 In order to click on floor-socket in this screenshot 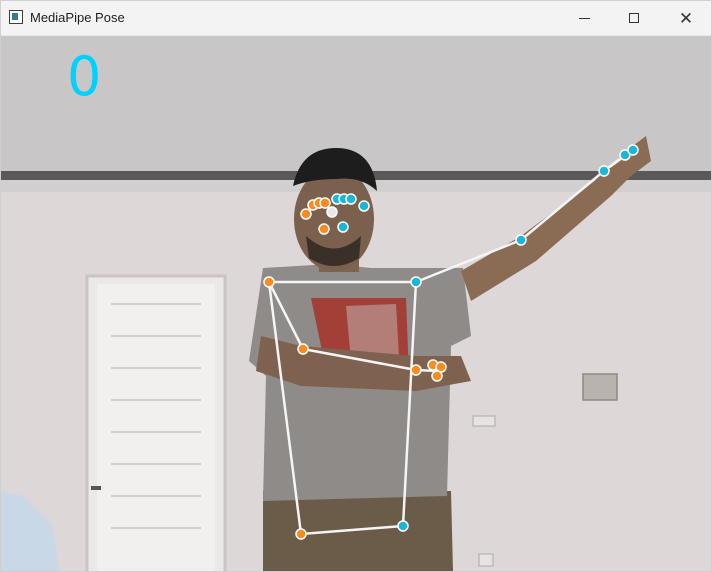, I will do `click(486, 560)`.